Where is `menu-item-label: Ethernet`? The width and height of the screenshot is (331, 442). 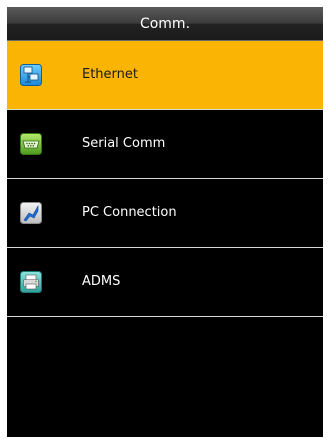
menu-item-label: Ethernet is located at coordinates (110, 74).